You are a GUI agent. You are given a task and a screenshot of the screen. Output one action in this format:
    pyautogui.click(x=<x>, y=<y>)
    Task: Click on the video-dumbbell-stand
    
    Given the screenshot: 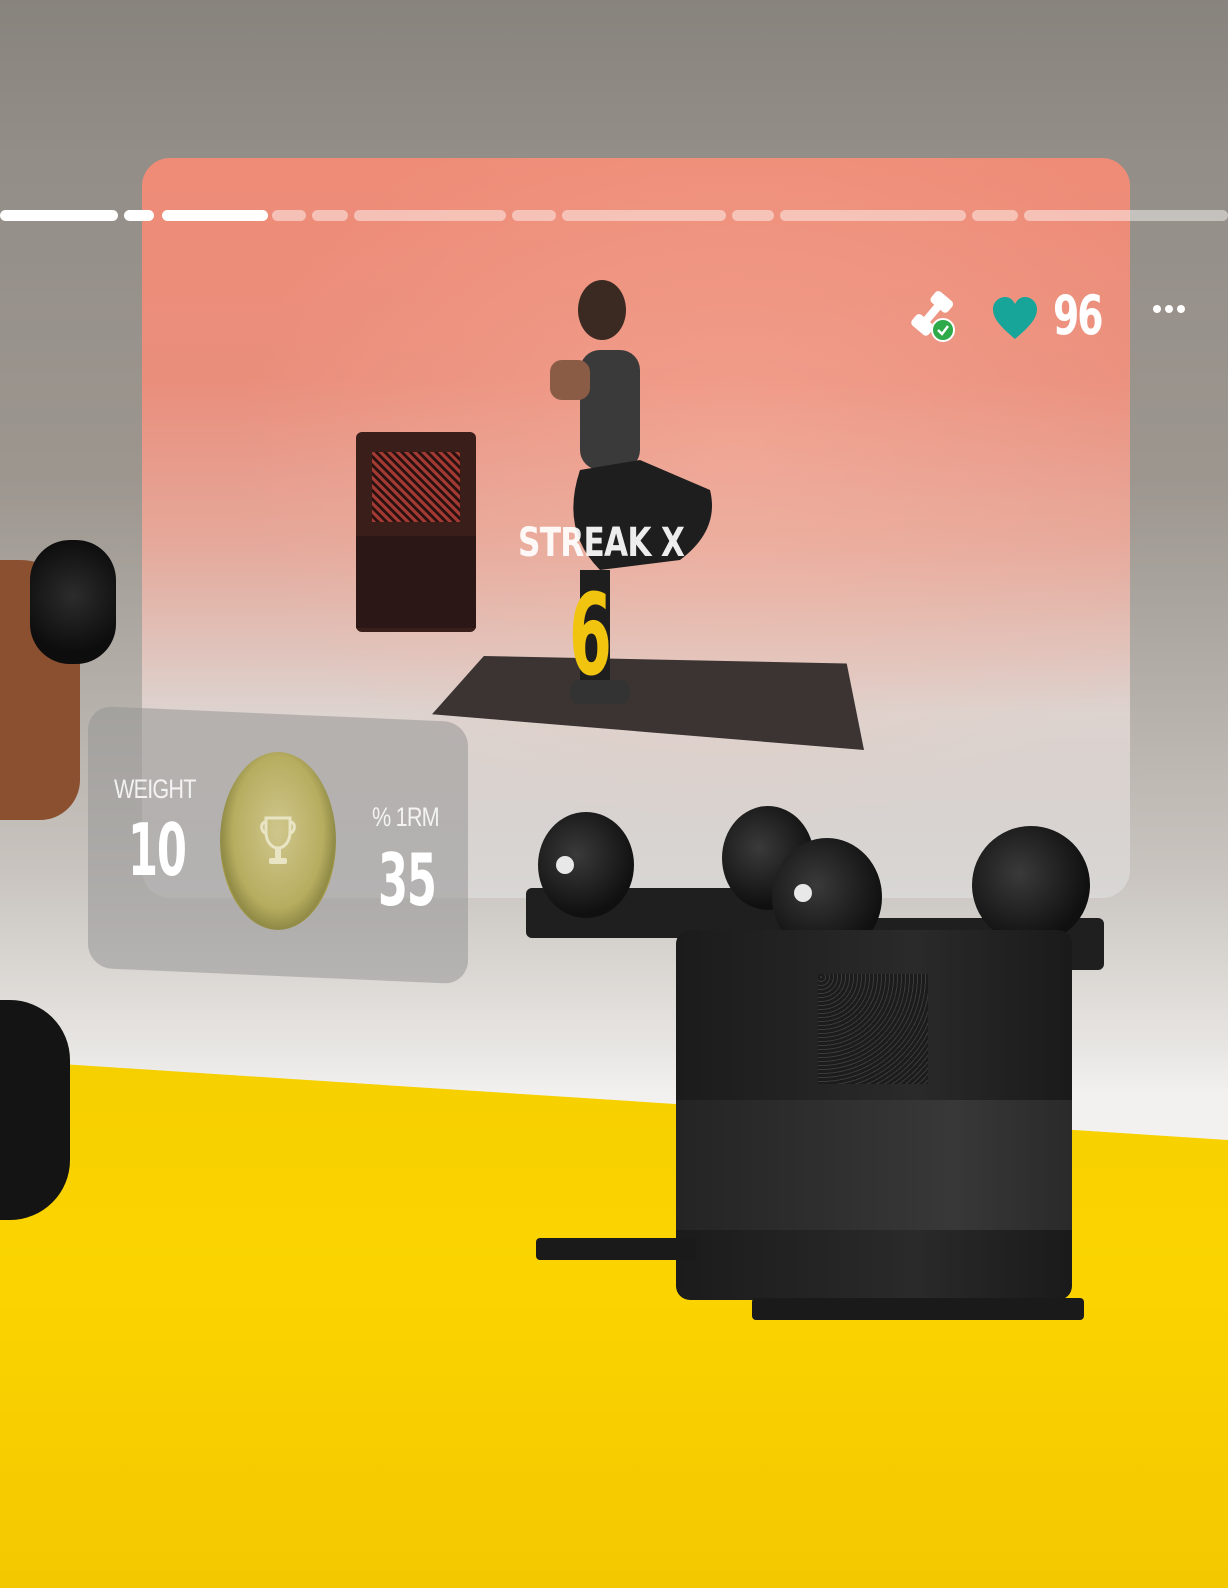 What is the action you would take?
    pyautogui.click(x=416, y=532)
    